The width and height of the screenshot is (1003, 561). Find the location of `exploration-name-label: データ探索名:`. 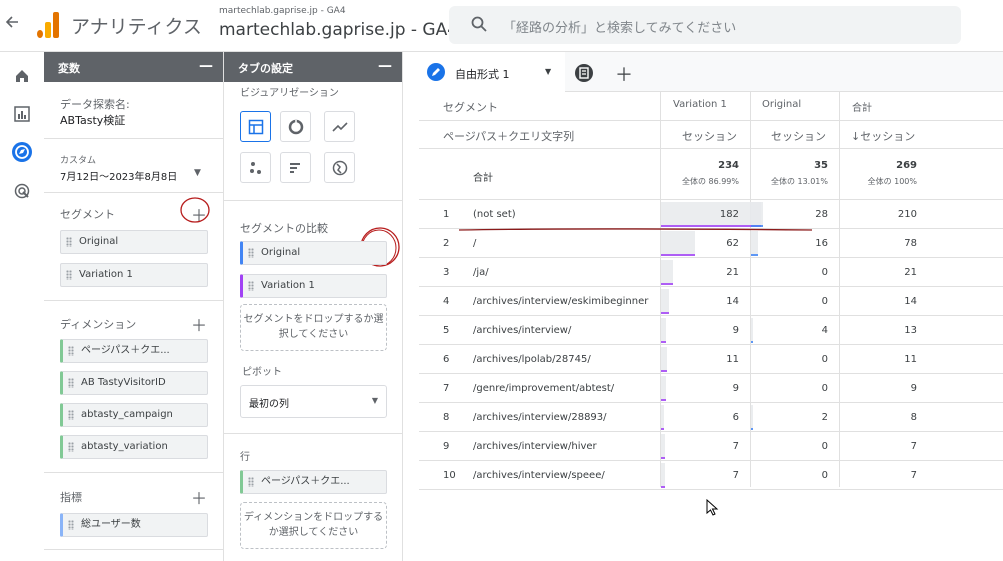

exploration-name-label: データ探索名: is located at coordinates (95, 104).